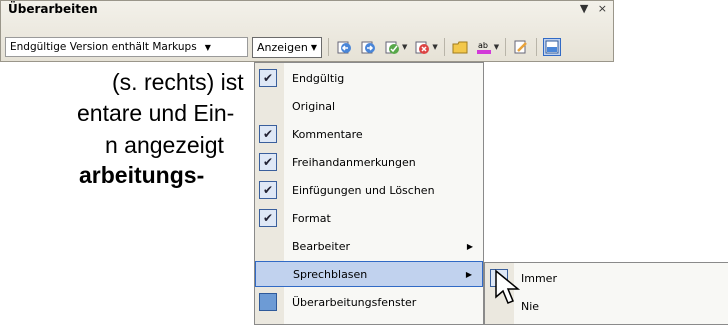  What do you see at coordinates (392, 47) in the screenshot?
I see `accept-change-icon` at bounding box center [392, 47].